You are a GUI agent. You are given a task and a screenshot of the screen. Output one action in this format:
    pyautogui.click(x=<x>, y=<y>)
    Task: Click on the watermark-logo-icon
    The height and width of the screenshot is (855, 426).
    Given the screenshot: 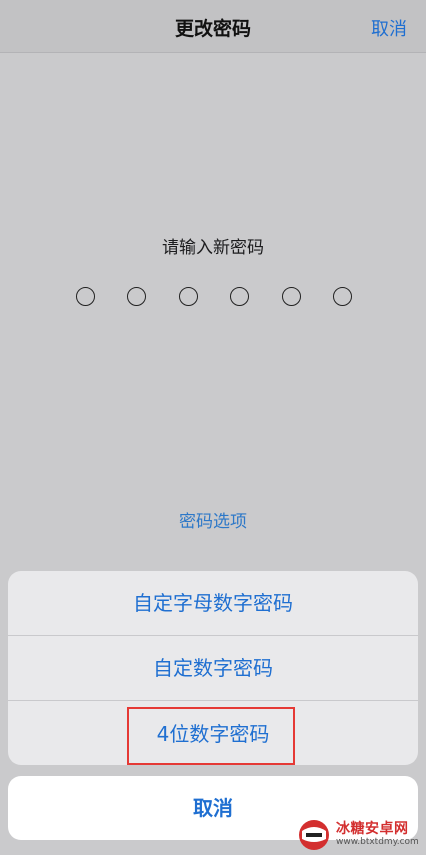 What is the action you would take?
    pyautogui.click(x=314, y=835)
    